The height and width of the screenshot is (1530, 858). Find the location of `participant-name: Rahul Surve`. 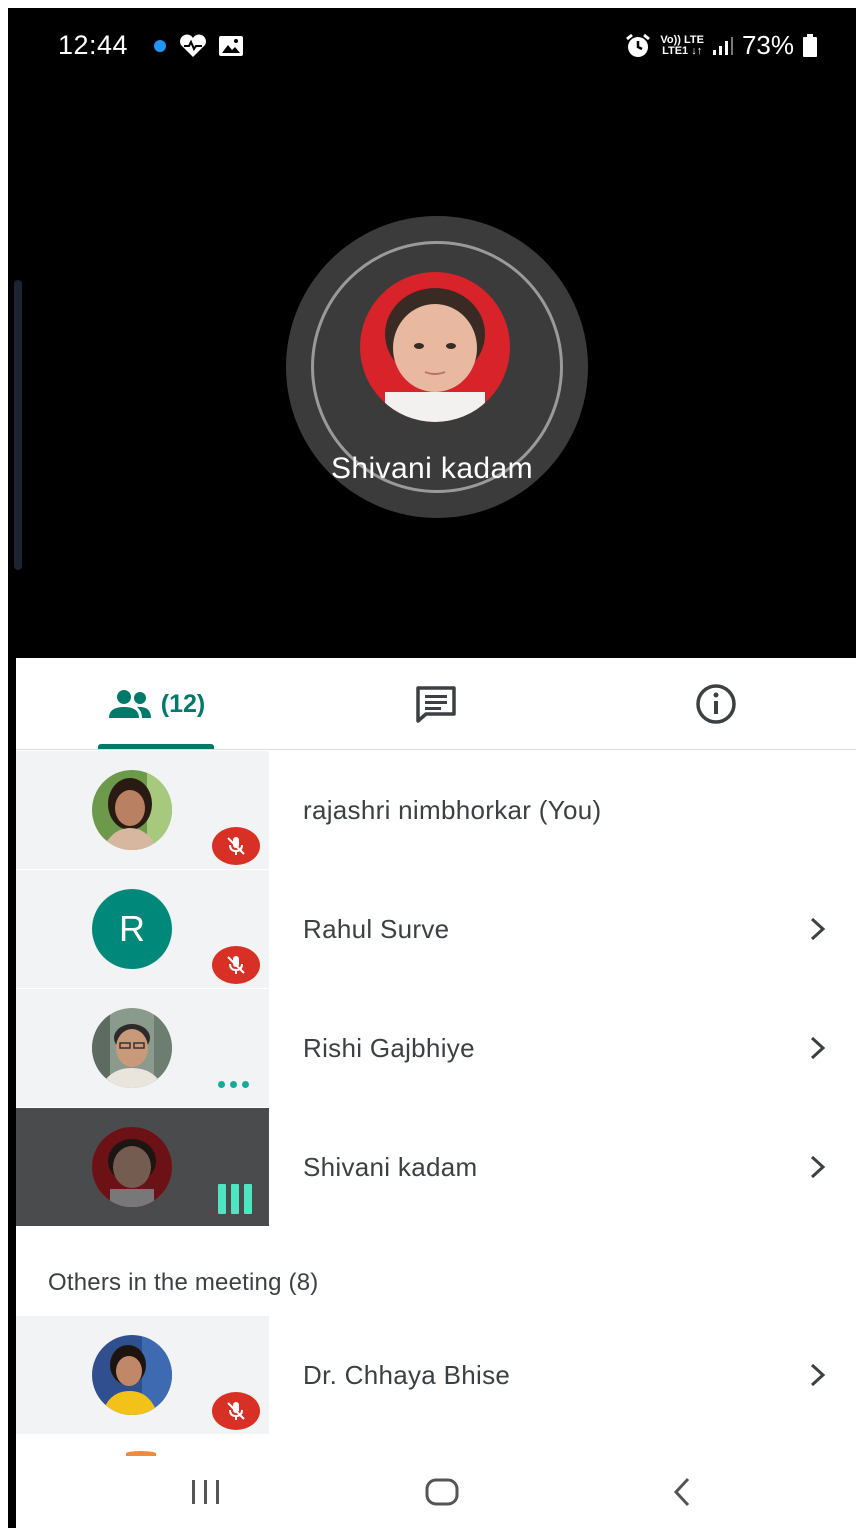

participant-name: Rahul Surve is located at coordinates (376, 928).